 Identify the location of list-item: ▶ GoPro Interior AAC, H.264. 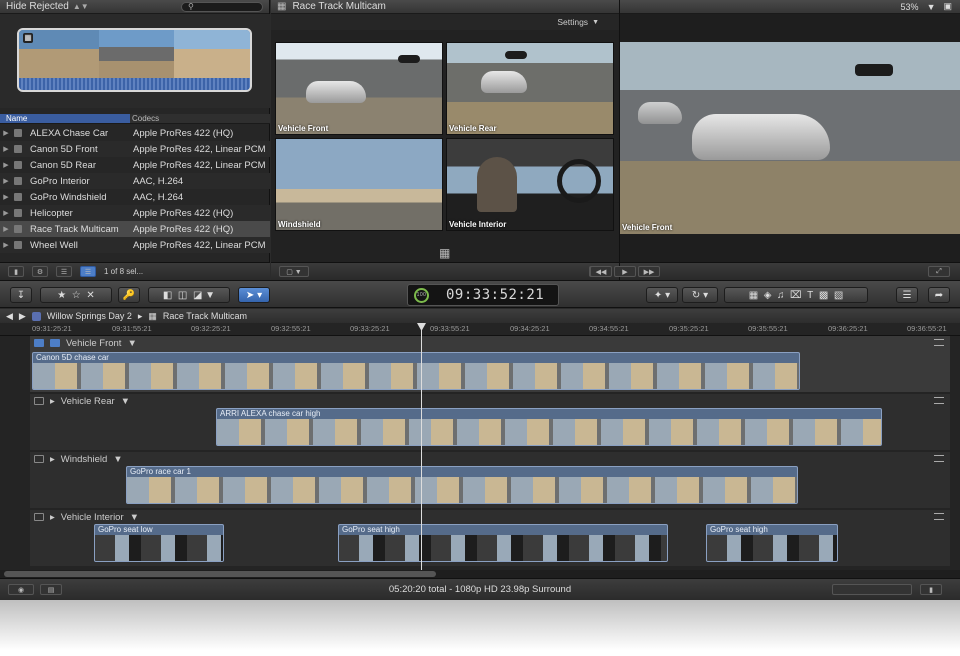
(135, 181).